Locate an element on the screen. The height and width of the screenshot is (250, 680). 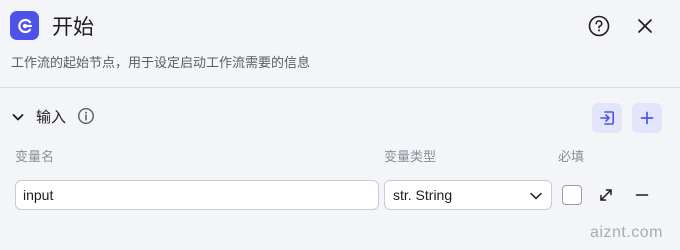
expand-icon is located at coordinates (606, 195).